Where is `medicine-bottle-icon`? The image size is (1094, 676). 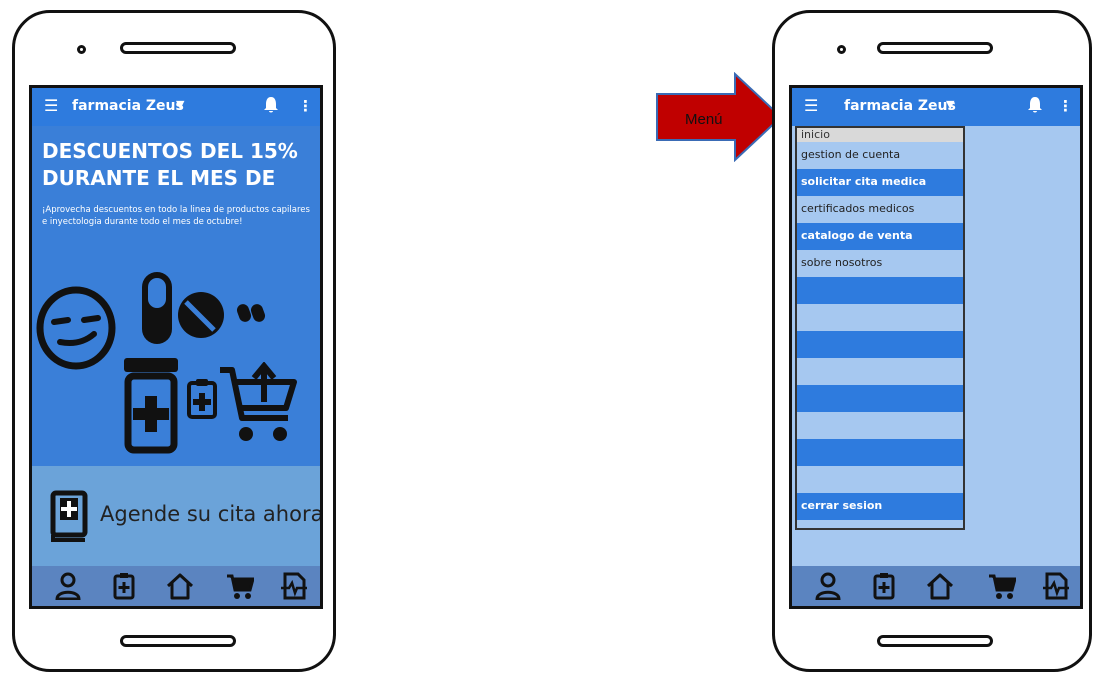
medicine-bottle-icon is located at coordinates (151, 406).